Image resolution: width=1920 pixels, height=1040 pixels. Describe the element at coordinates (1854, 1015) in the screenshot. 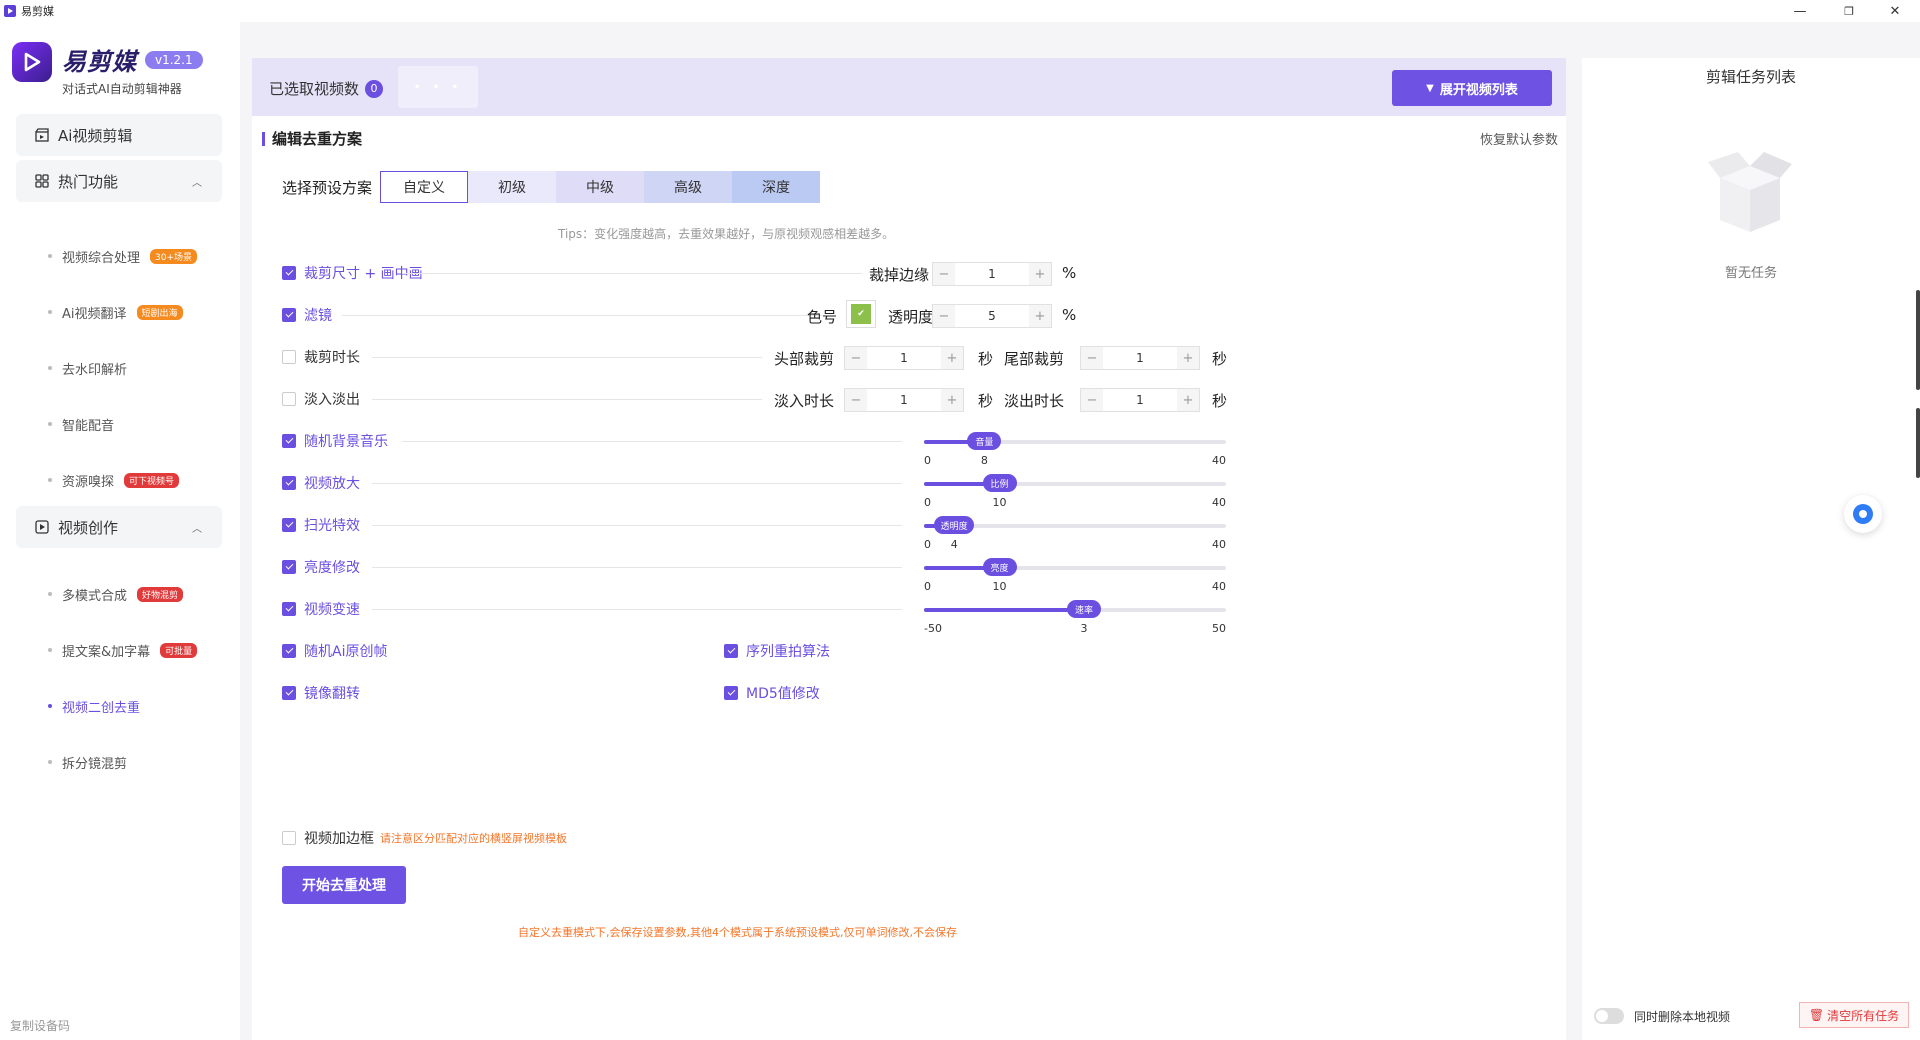

I see `clear-all-tasks-button: 🗑 清空所有任务` at that location.